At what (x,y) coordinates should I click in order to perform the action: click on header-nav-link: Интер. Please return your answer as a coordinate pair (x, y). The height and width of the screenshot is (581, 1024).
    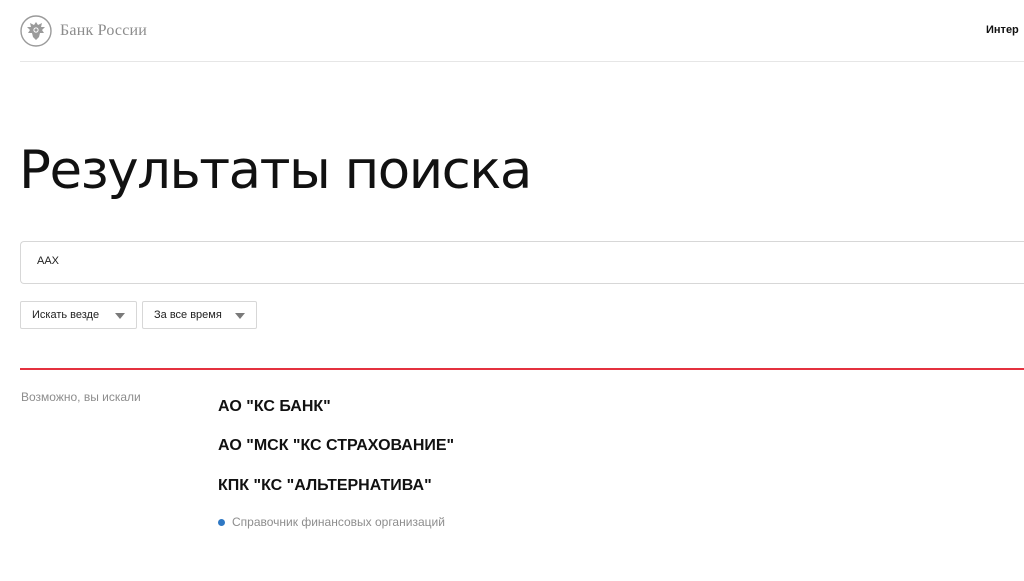
    Looking at the image, I should click on (1002, 30).